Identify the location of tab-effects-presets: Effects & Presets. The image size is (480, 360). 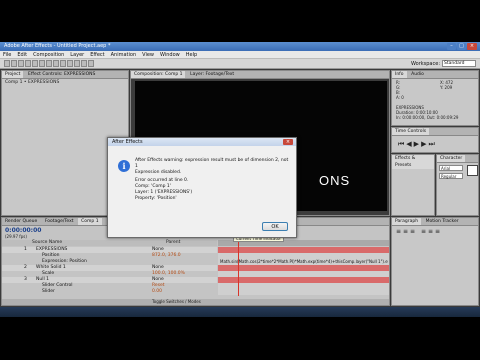
(413, 162).